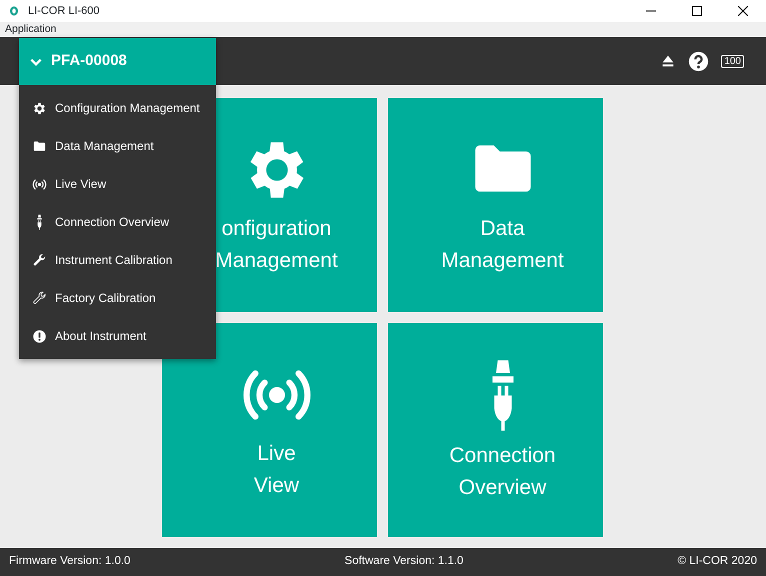 This screenshot has height=576, width=766. What do you see at coordinates (39, 184) in the screenshot?
I see `broadcast-icon` at bounding box center [39, 184].